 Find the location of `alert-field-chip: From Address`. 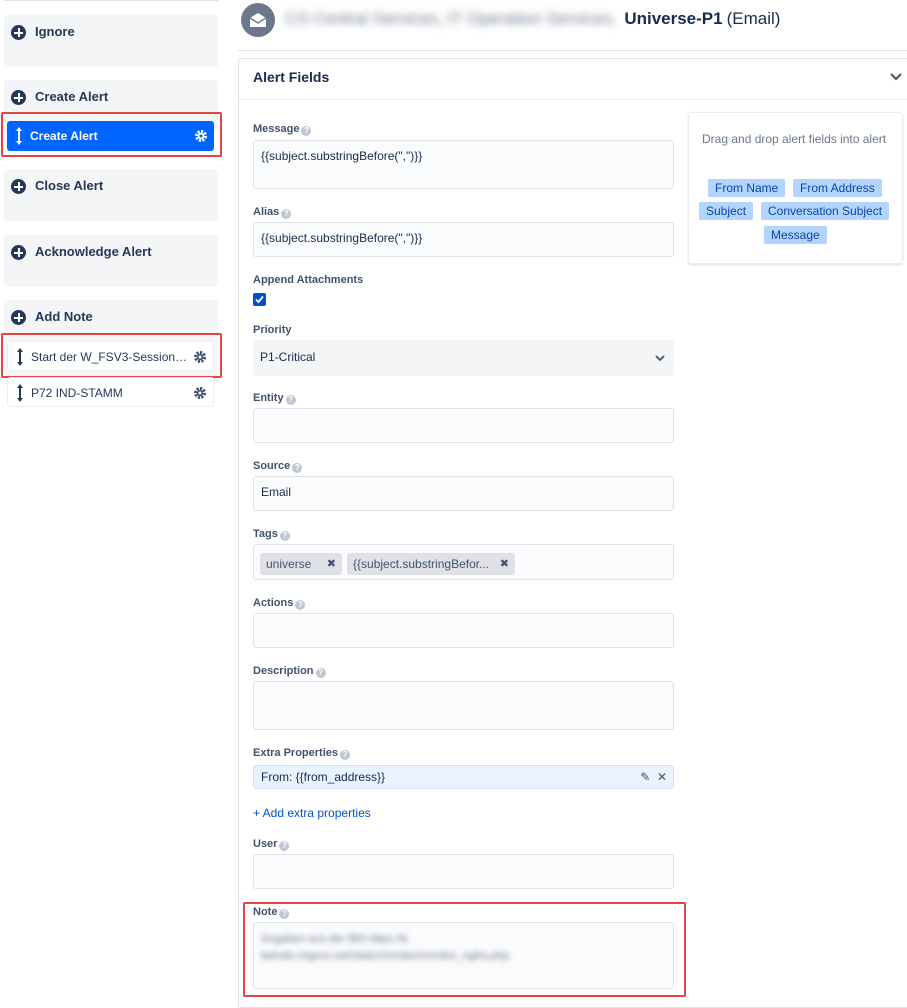

alert-field-chip: From Address is located at coordinates (837, 188).